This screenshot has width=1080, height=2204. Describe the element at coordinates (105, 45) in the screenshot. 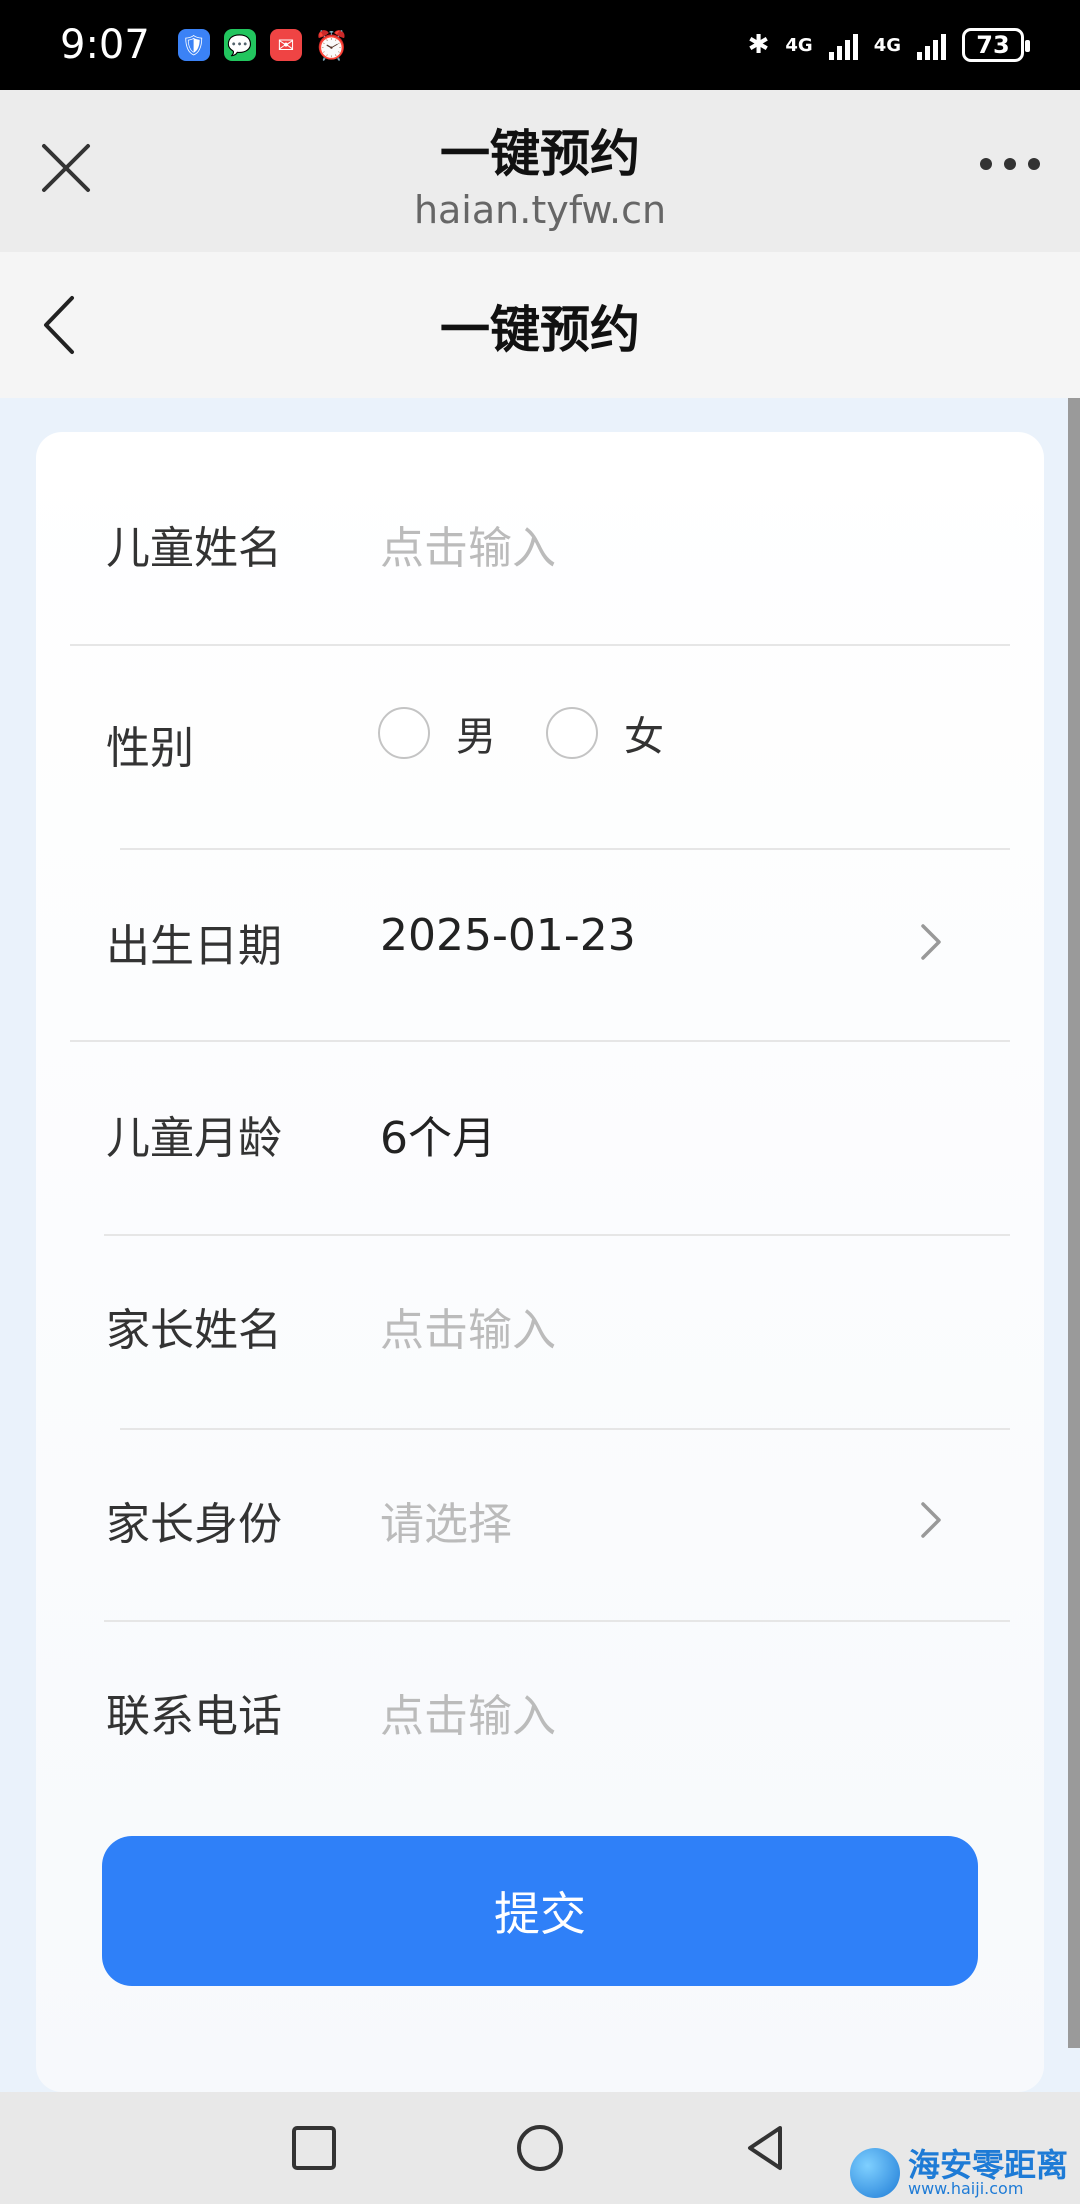

I see `status-time: 9:07` at that location.